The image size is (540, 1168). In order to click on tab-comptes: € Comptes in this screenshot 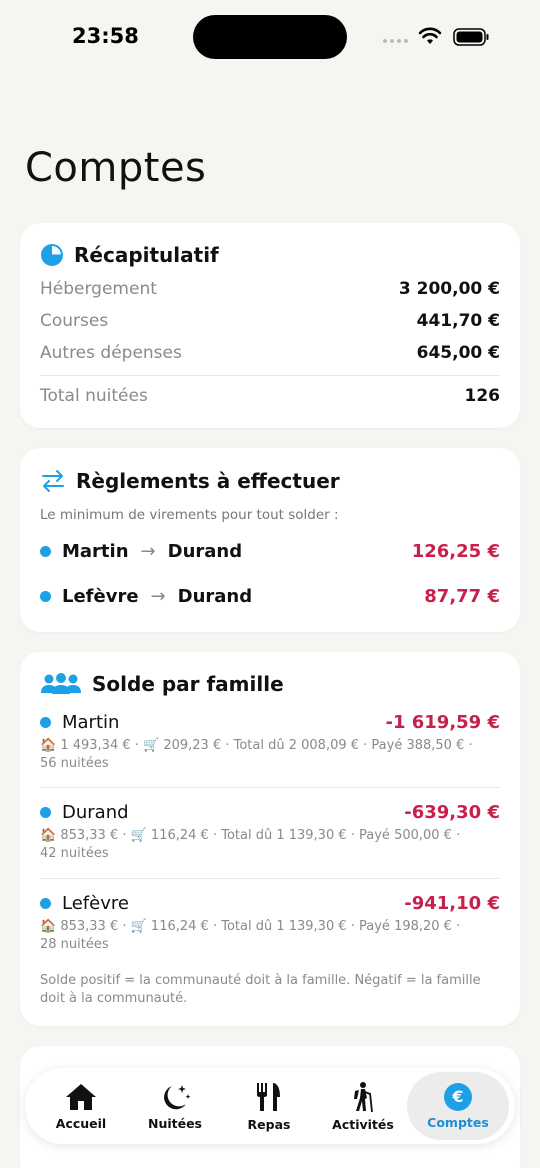, I will do `click(458, 1106)`.